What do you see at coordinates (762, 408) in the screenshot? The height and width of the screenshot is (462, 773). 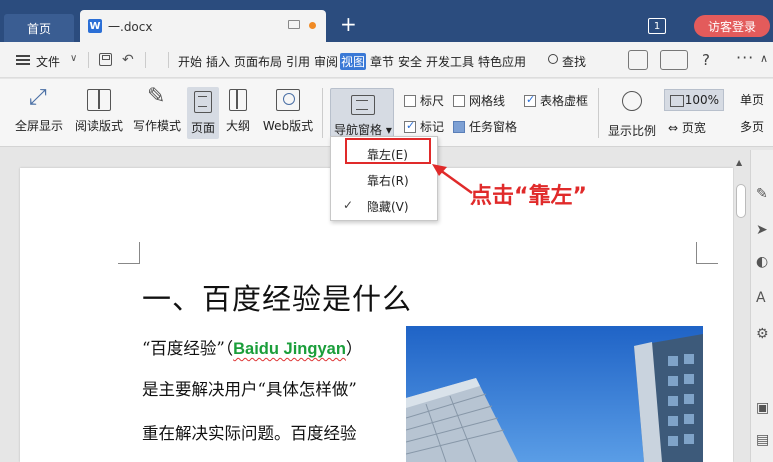 I see `image-tool-icon: ▣` at bounding box center [762, 408].